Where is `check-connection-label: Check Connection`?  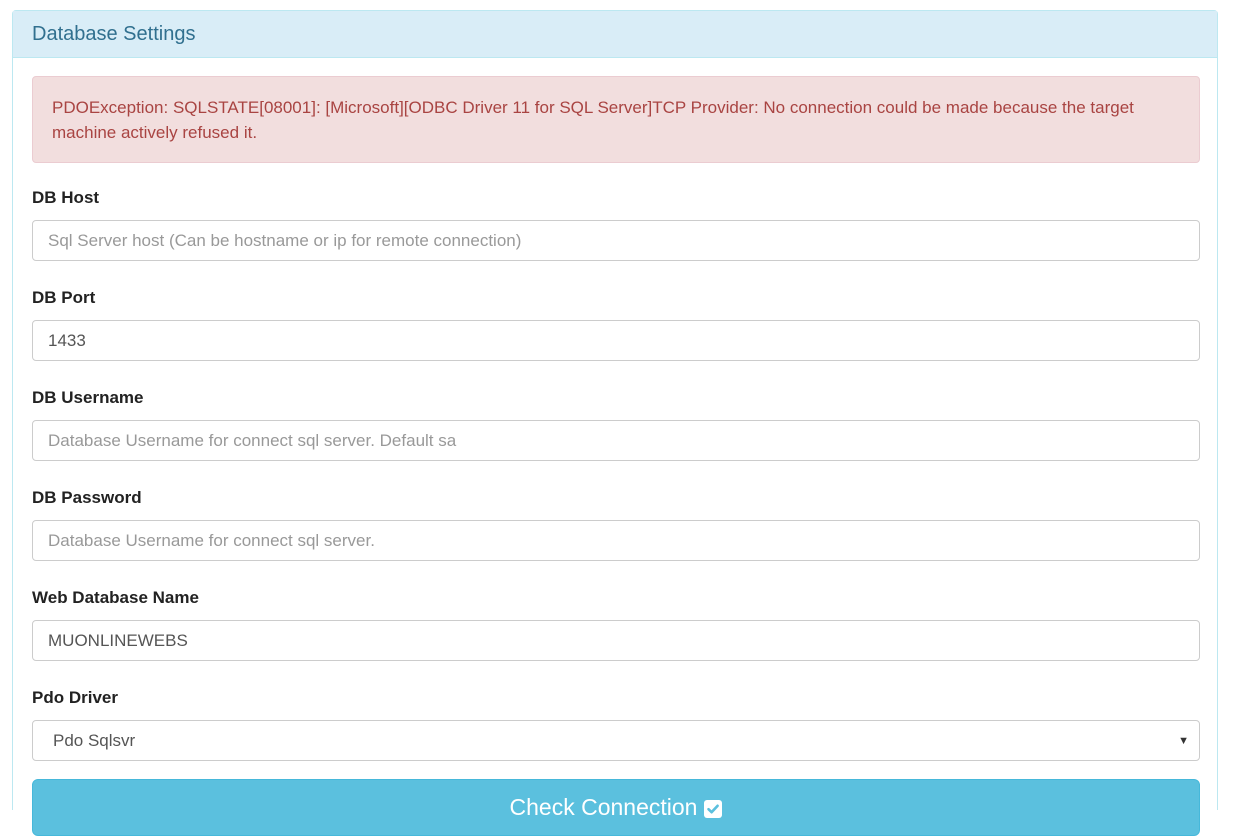
check-connection-label: Check Connection is located at coordinates (603, 807).